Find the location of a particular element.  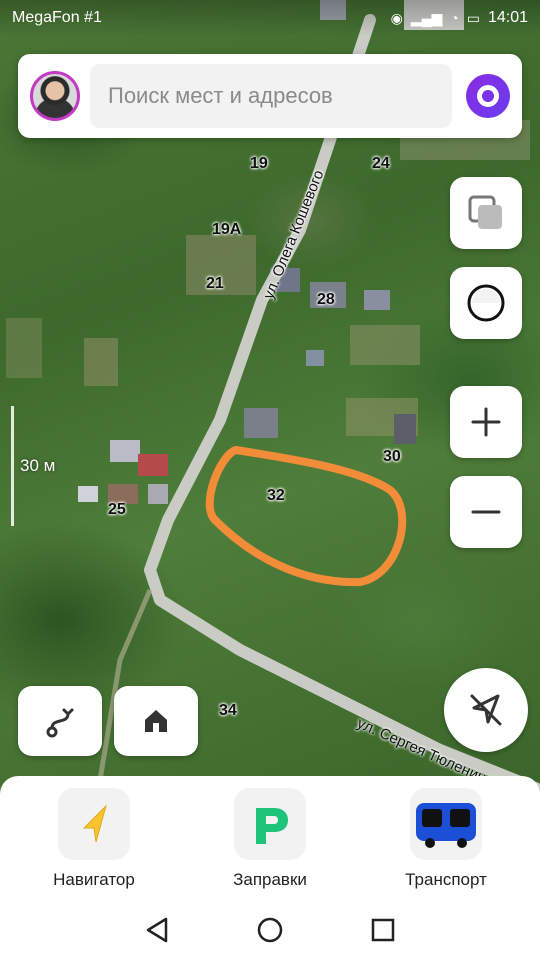

home-button is located at coordinates (156, 721).